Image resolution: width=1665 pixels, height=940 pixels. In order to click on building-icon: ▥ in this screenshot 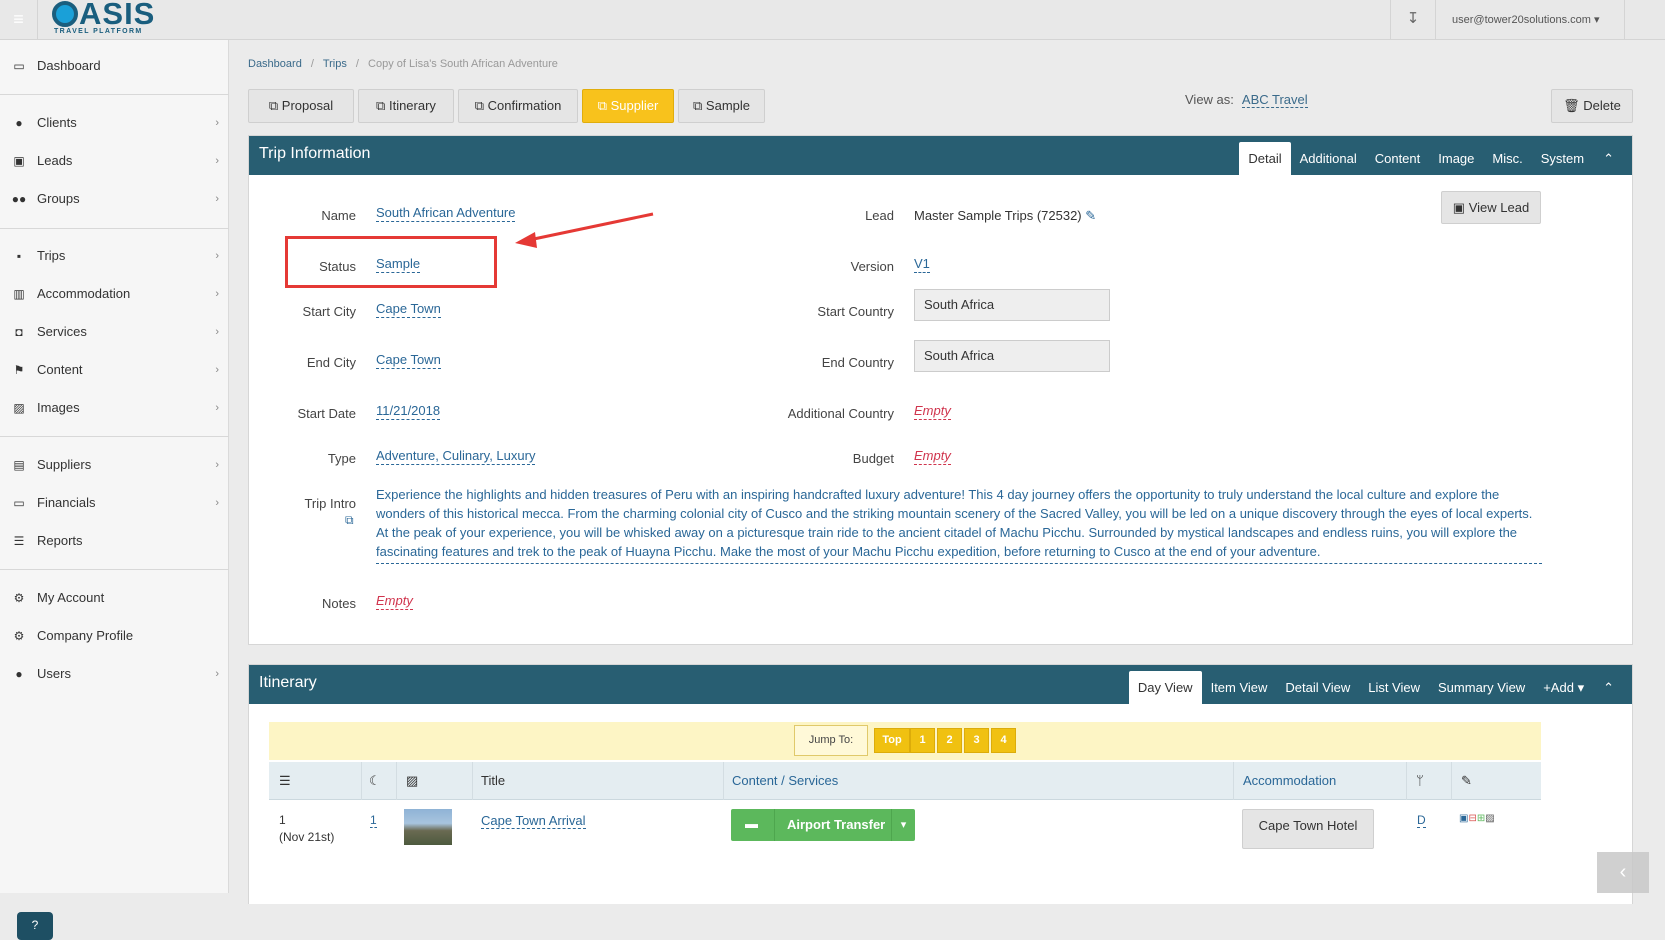, I will do `click(19, 294)`.